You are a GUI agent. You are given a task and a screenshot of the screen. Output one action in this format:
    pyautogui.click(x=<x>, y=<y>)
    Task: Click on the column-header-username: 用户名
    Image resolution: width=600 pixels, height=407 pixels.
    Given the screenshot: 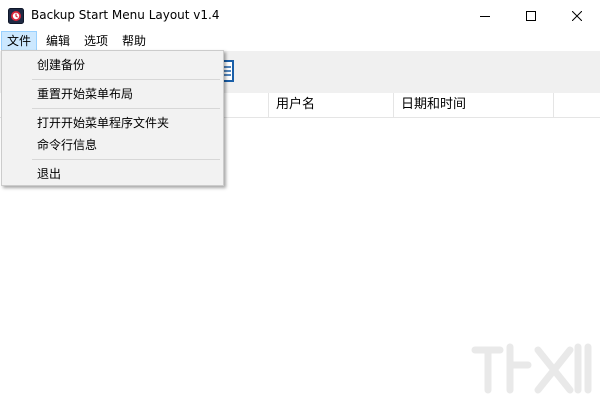 What is the action you would take?
    pyautogui.click(x=331, y=105)
    